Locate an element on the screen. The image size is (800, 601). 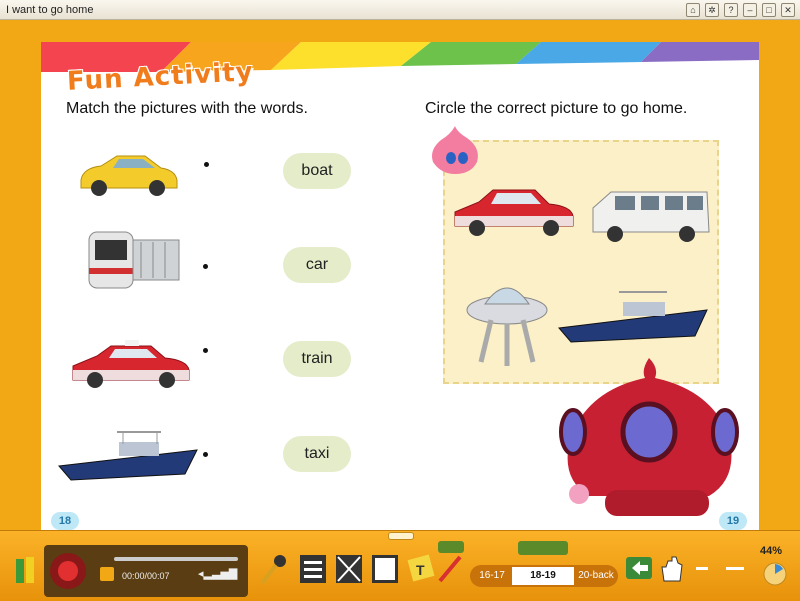
record-icon is located at coordinates (68, 571).